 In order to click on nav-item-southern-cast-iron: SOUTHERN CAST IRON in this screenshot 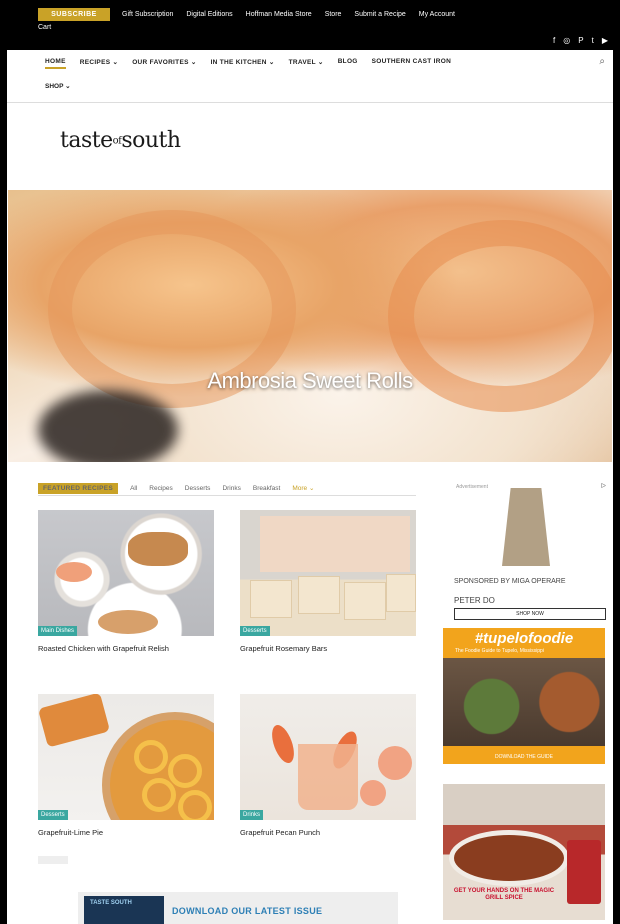, I will do `click(411, 63)`.